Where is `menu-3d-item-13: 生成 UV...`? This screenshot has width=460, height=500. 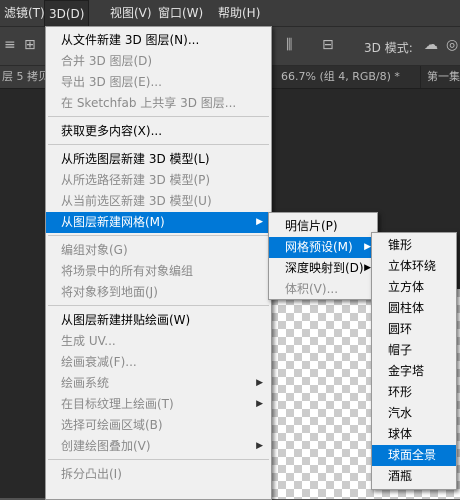 menu-3d-item-13: 生成 UV... is located at coordinates (158, 341).